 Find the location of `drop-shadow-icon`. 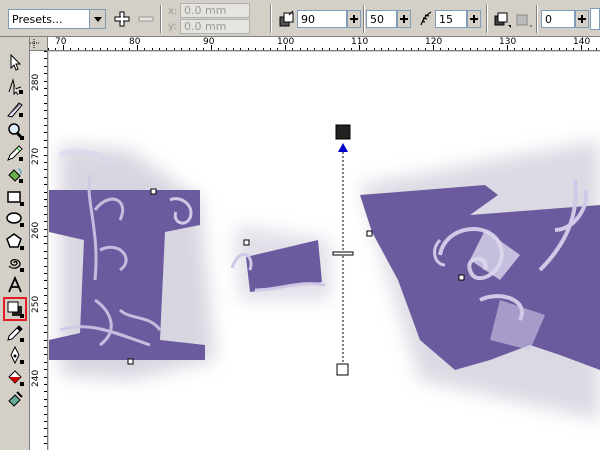

drop-shadow-icon is located at coordinates (15, 309).